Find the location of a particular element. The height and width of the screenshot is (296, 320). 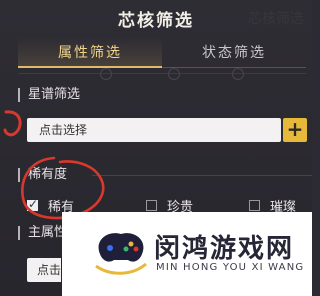

annotation-arc-icon is located at coordinates (12, 123).